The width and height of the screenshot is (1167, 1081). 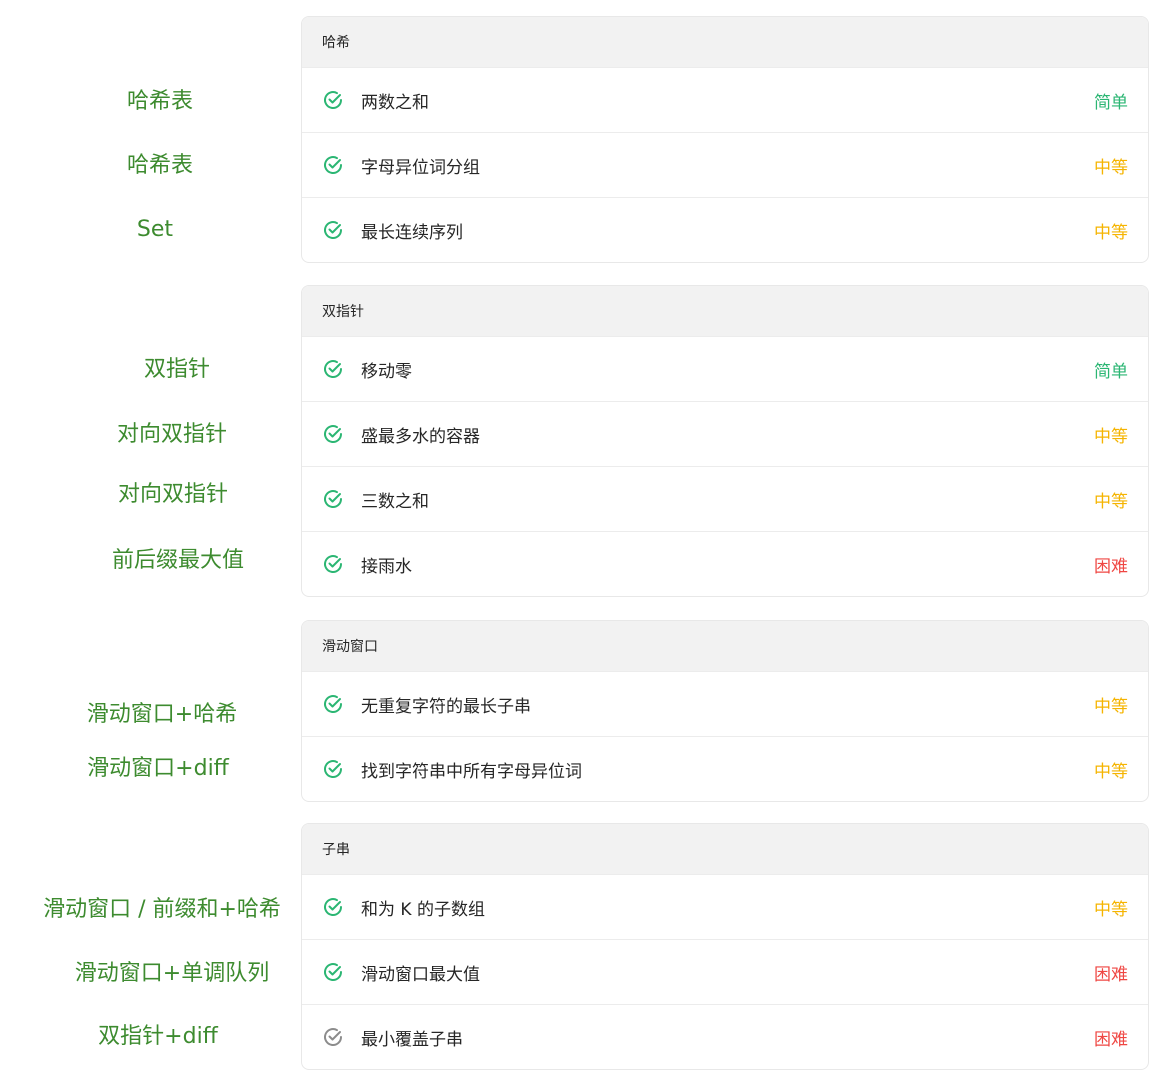 What do you see at coordinates (727, 1037) in the screenshot?
I see `problem-title: 最小覆盖子串` at bounding box center [727, 1037].